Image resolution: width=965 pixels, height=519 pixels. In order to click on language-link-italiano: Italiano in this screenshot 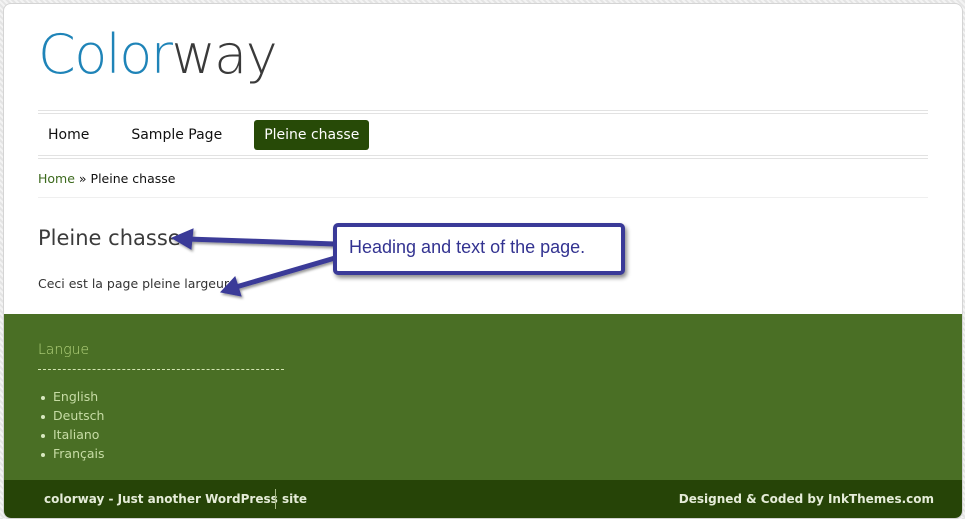, I will do `click(71, 434)`.